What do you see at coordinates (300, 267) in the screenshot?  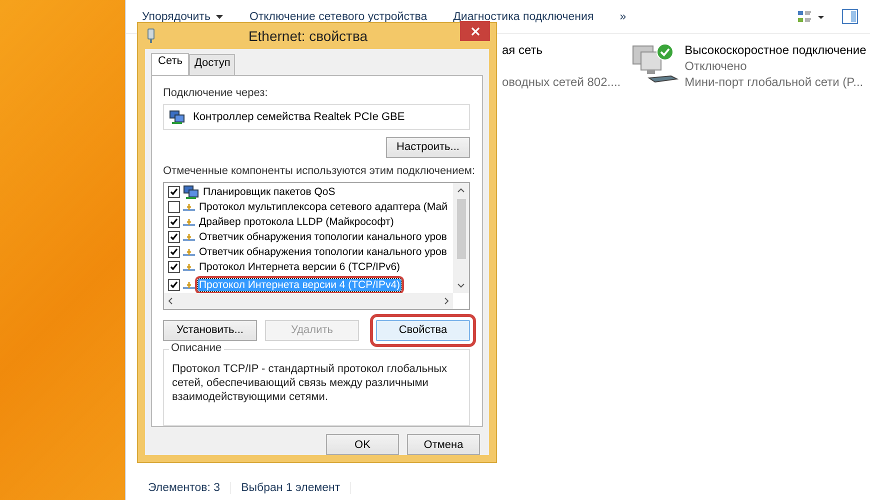 I see `component-item: Протокол Интернета версии 6 (TCP/IPv6)` at bounding box center [300, 267].